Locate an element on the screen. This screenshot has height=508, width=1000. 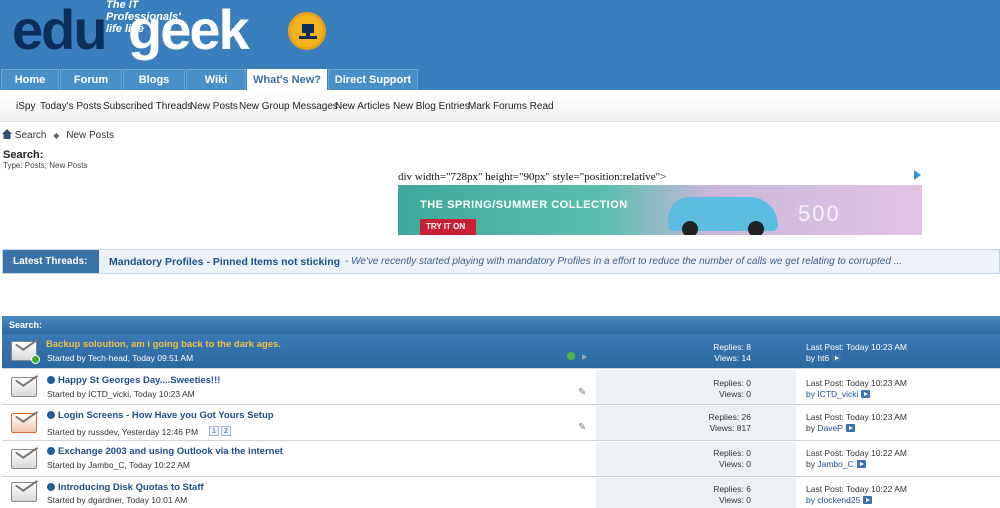
last-post-user: Jambo_C is located at coordinates (835, 464).